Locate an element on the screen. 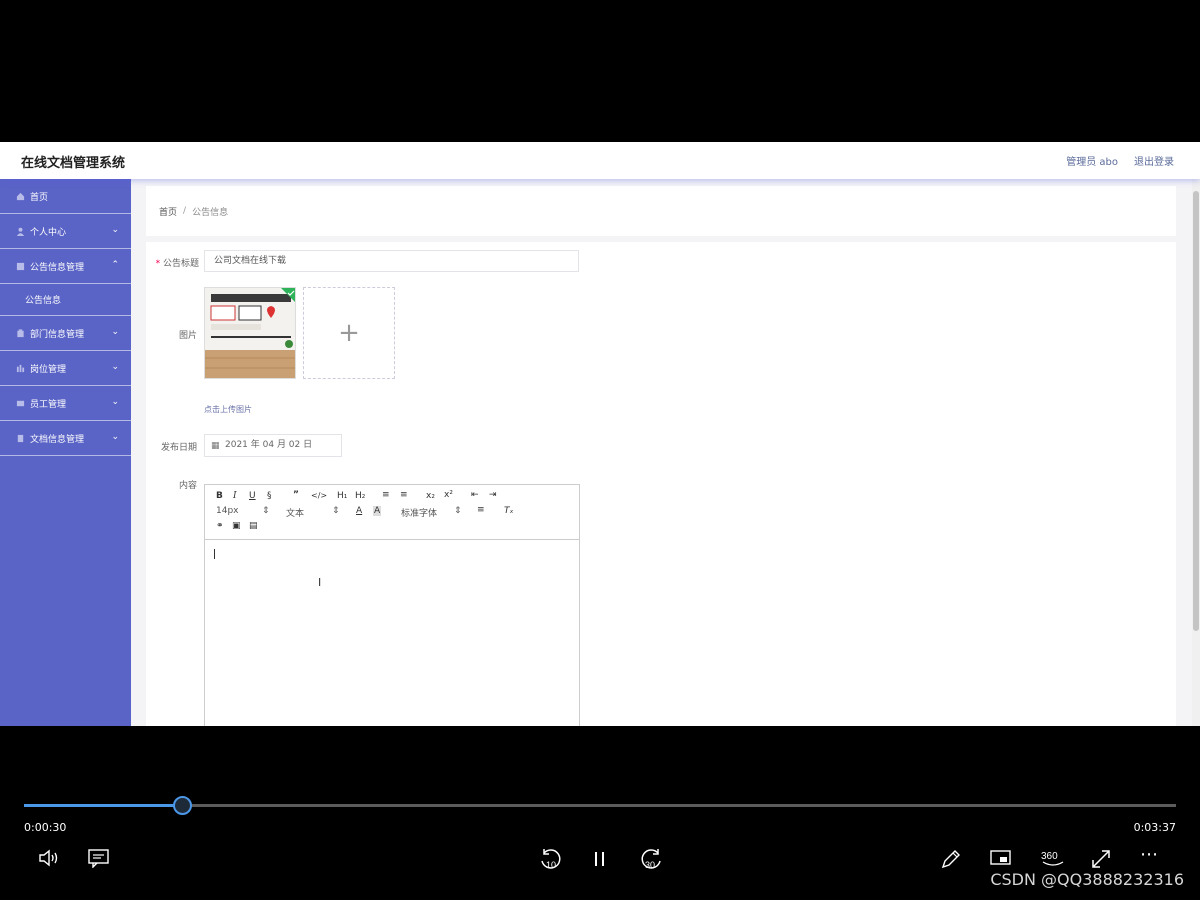 This screenshot has width=1200, height=900. strikethrough-icon: § is located at coordinates (269, 496).